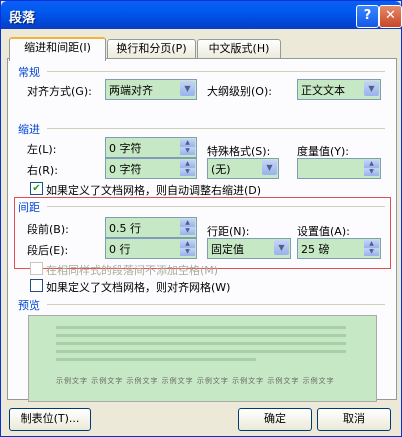  What do you see at coordinates (390, 16) in the screenshot?
I see `close-button: ✕` at bounding box center [390, 16].